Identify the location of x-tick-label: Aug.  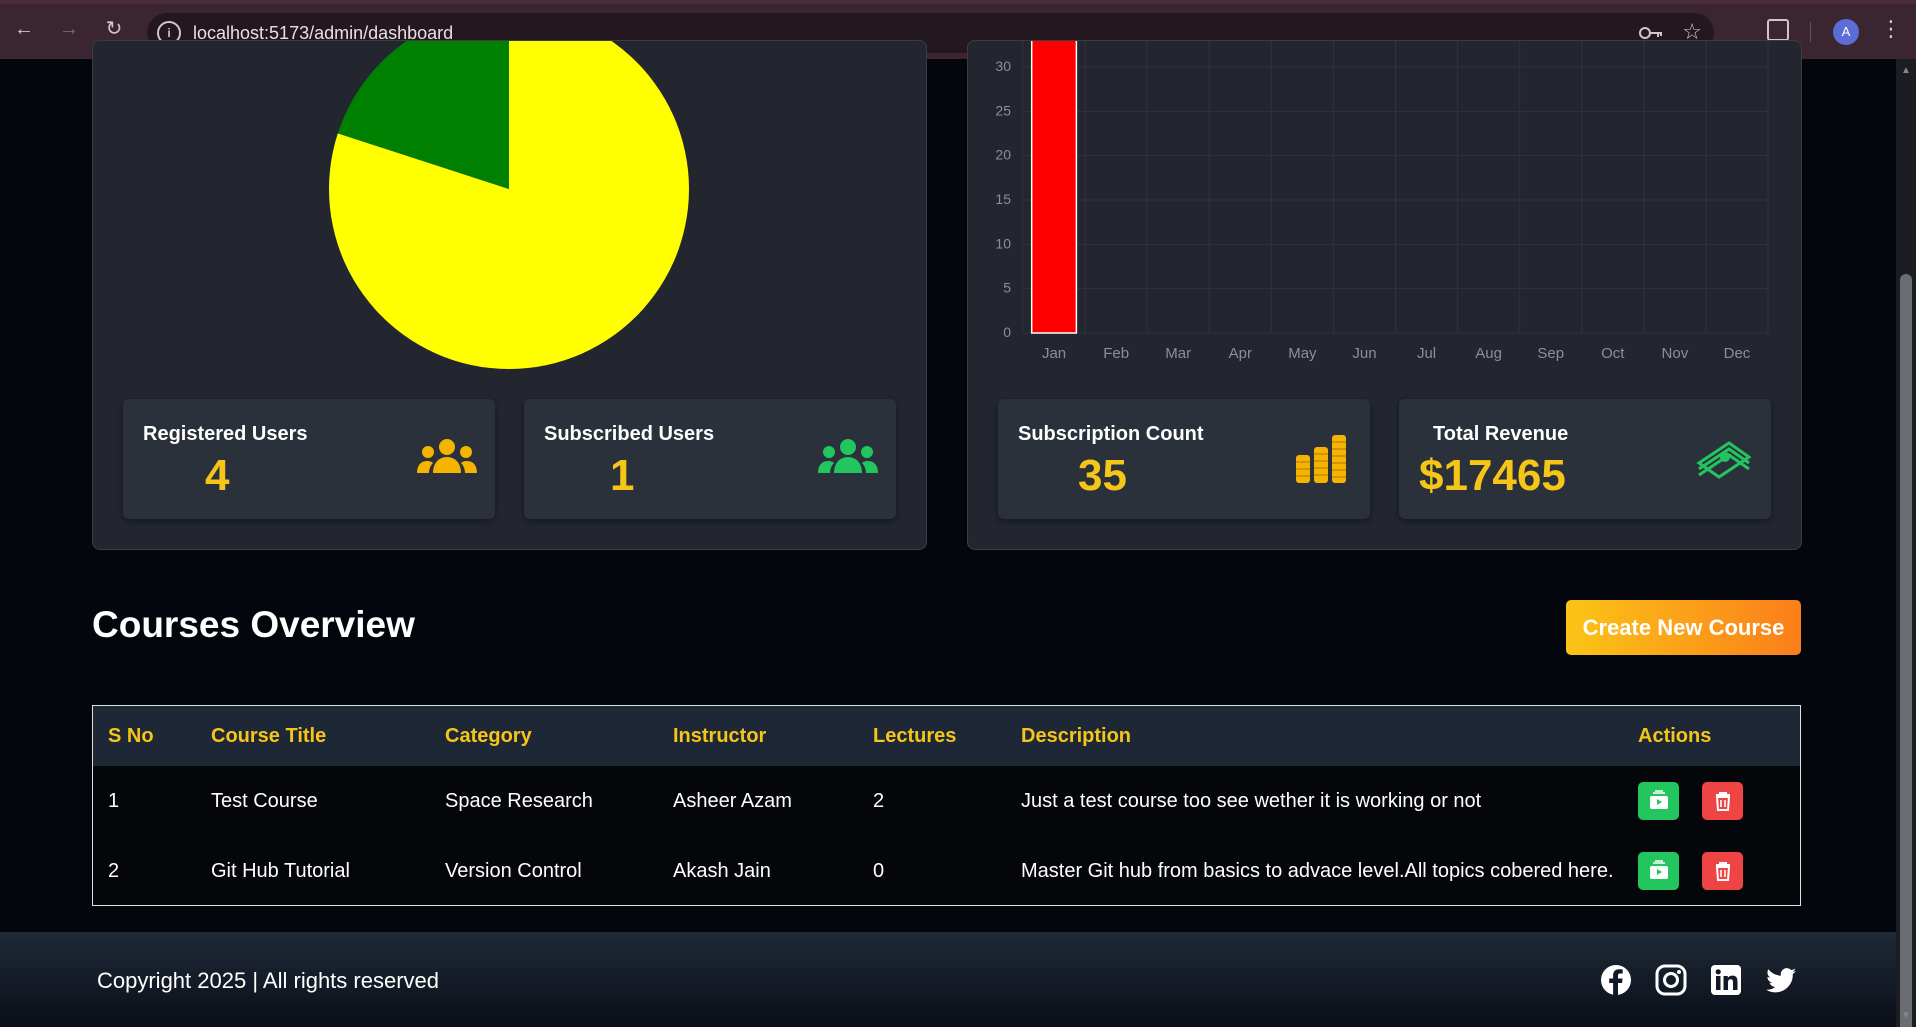
(1488, 353).